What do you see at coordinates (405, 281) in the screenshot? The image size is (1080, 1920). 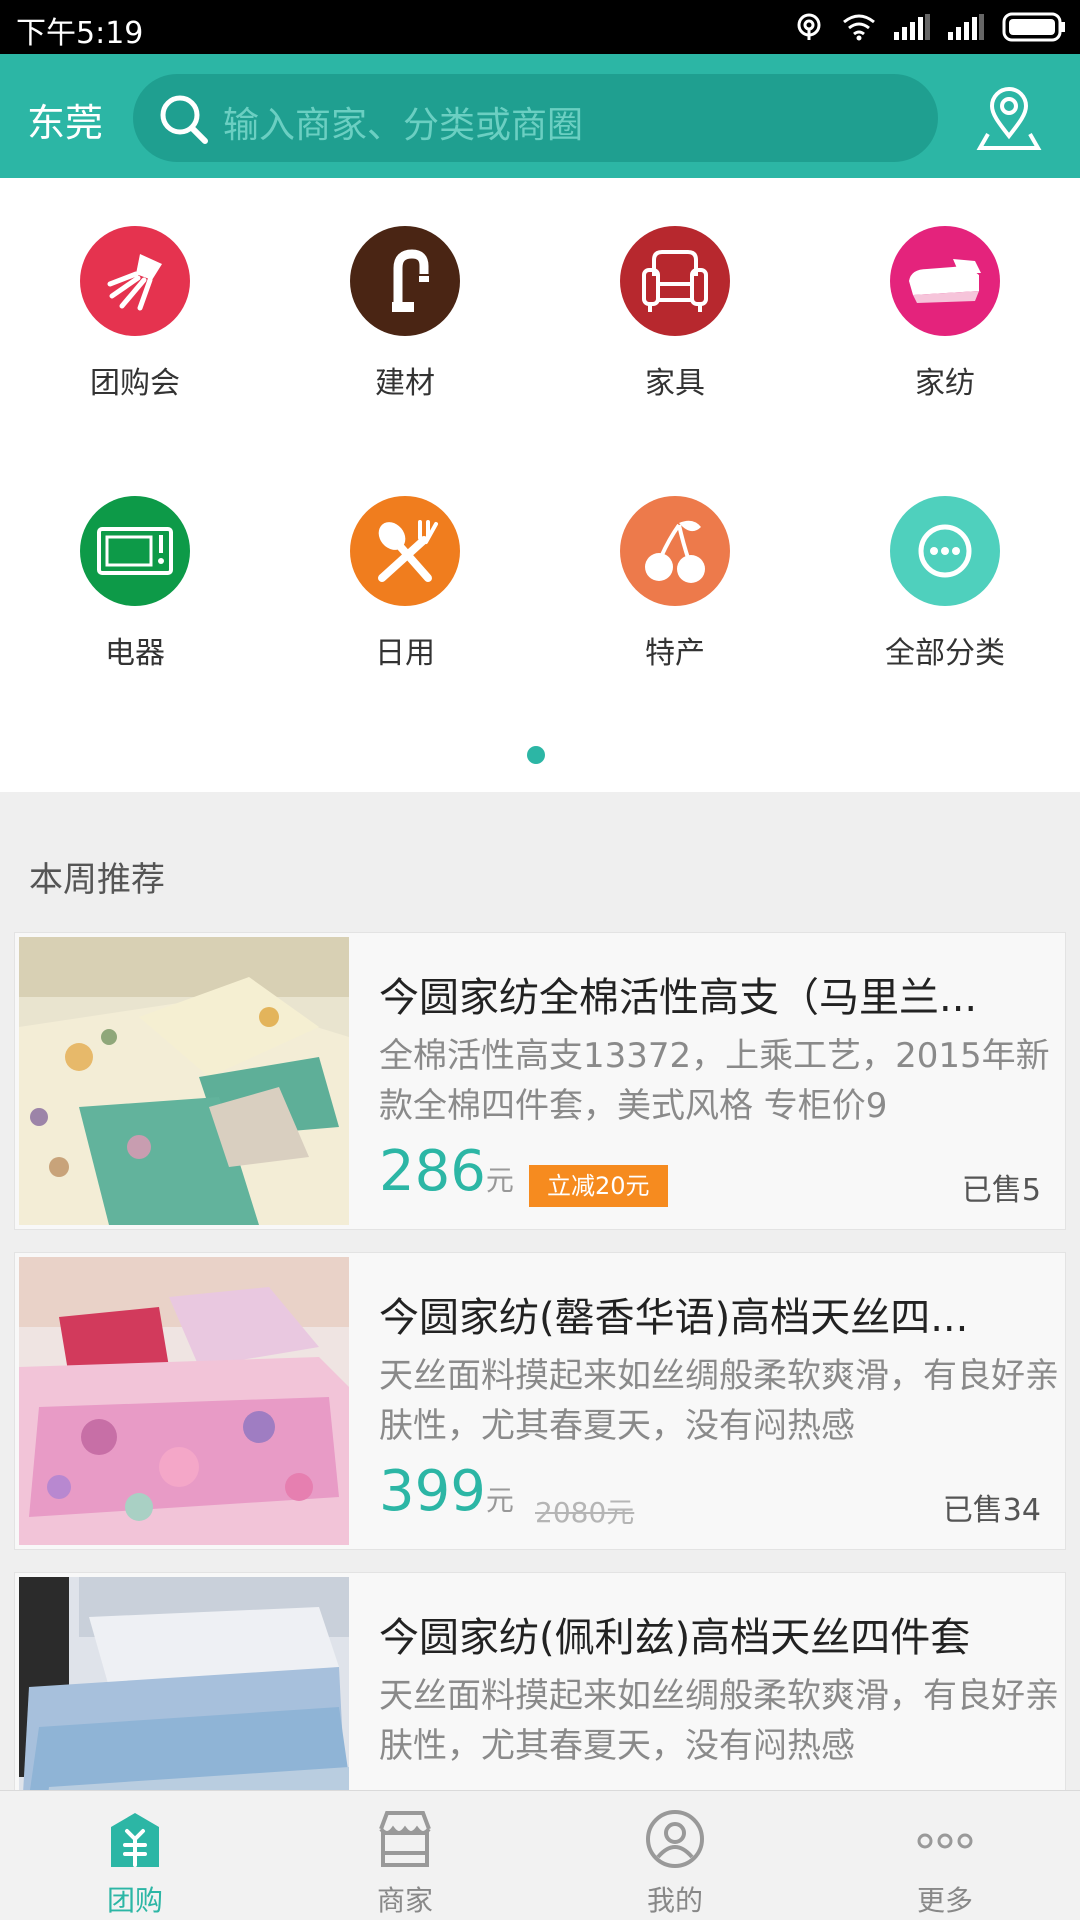 I see `faucet-icon` at bounding box center [405, 281].